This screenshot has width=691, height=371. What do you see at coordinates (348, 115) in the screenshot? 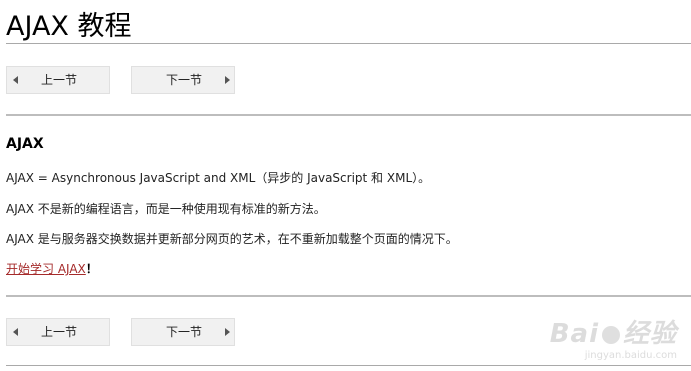
I see `section-divider-top` at bounding box center [348, 115].